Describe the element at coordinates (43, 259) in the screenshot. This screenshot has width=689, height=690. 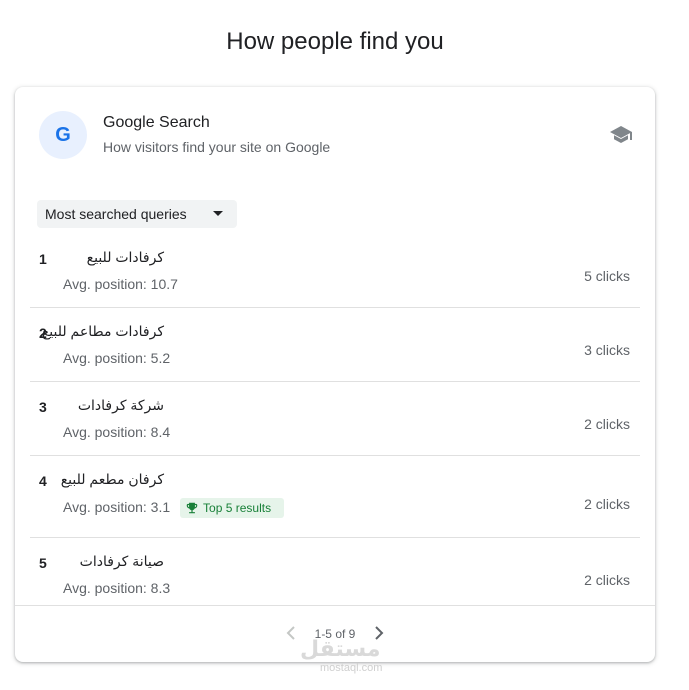
I see `query-rank: 1` at that location.